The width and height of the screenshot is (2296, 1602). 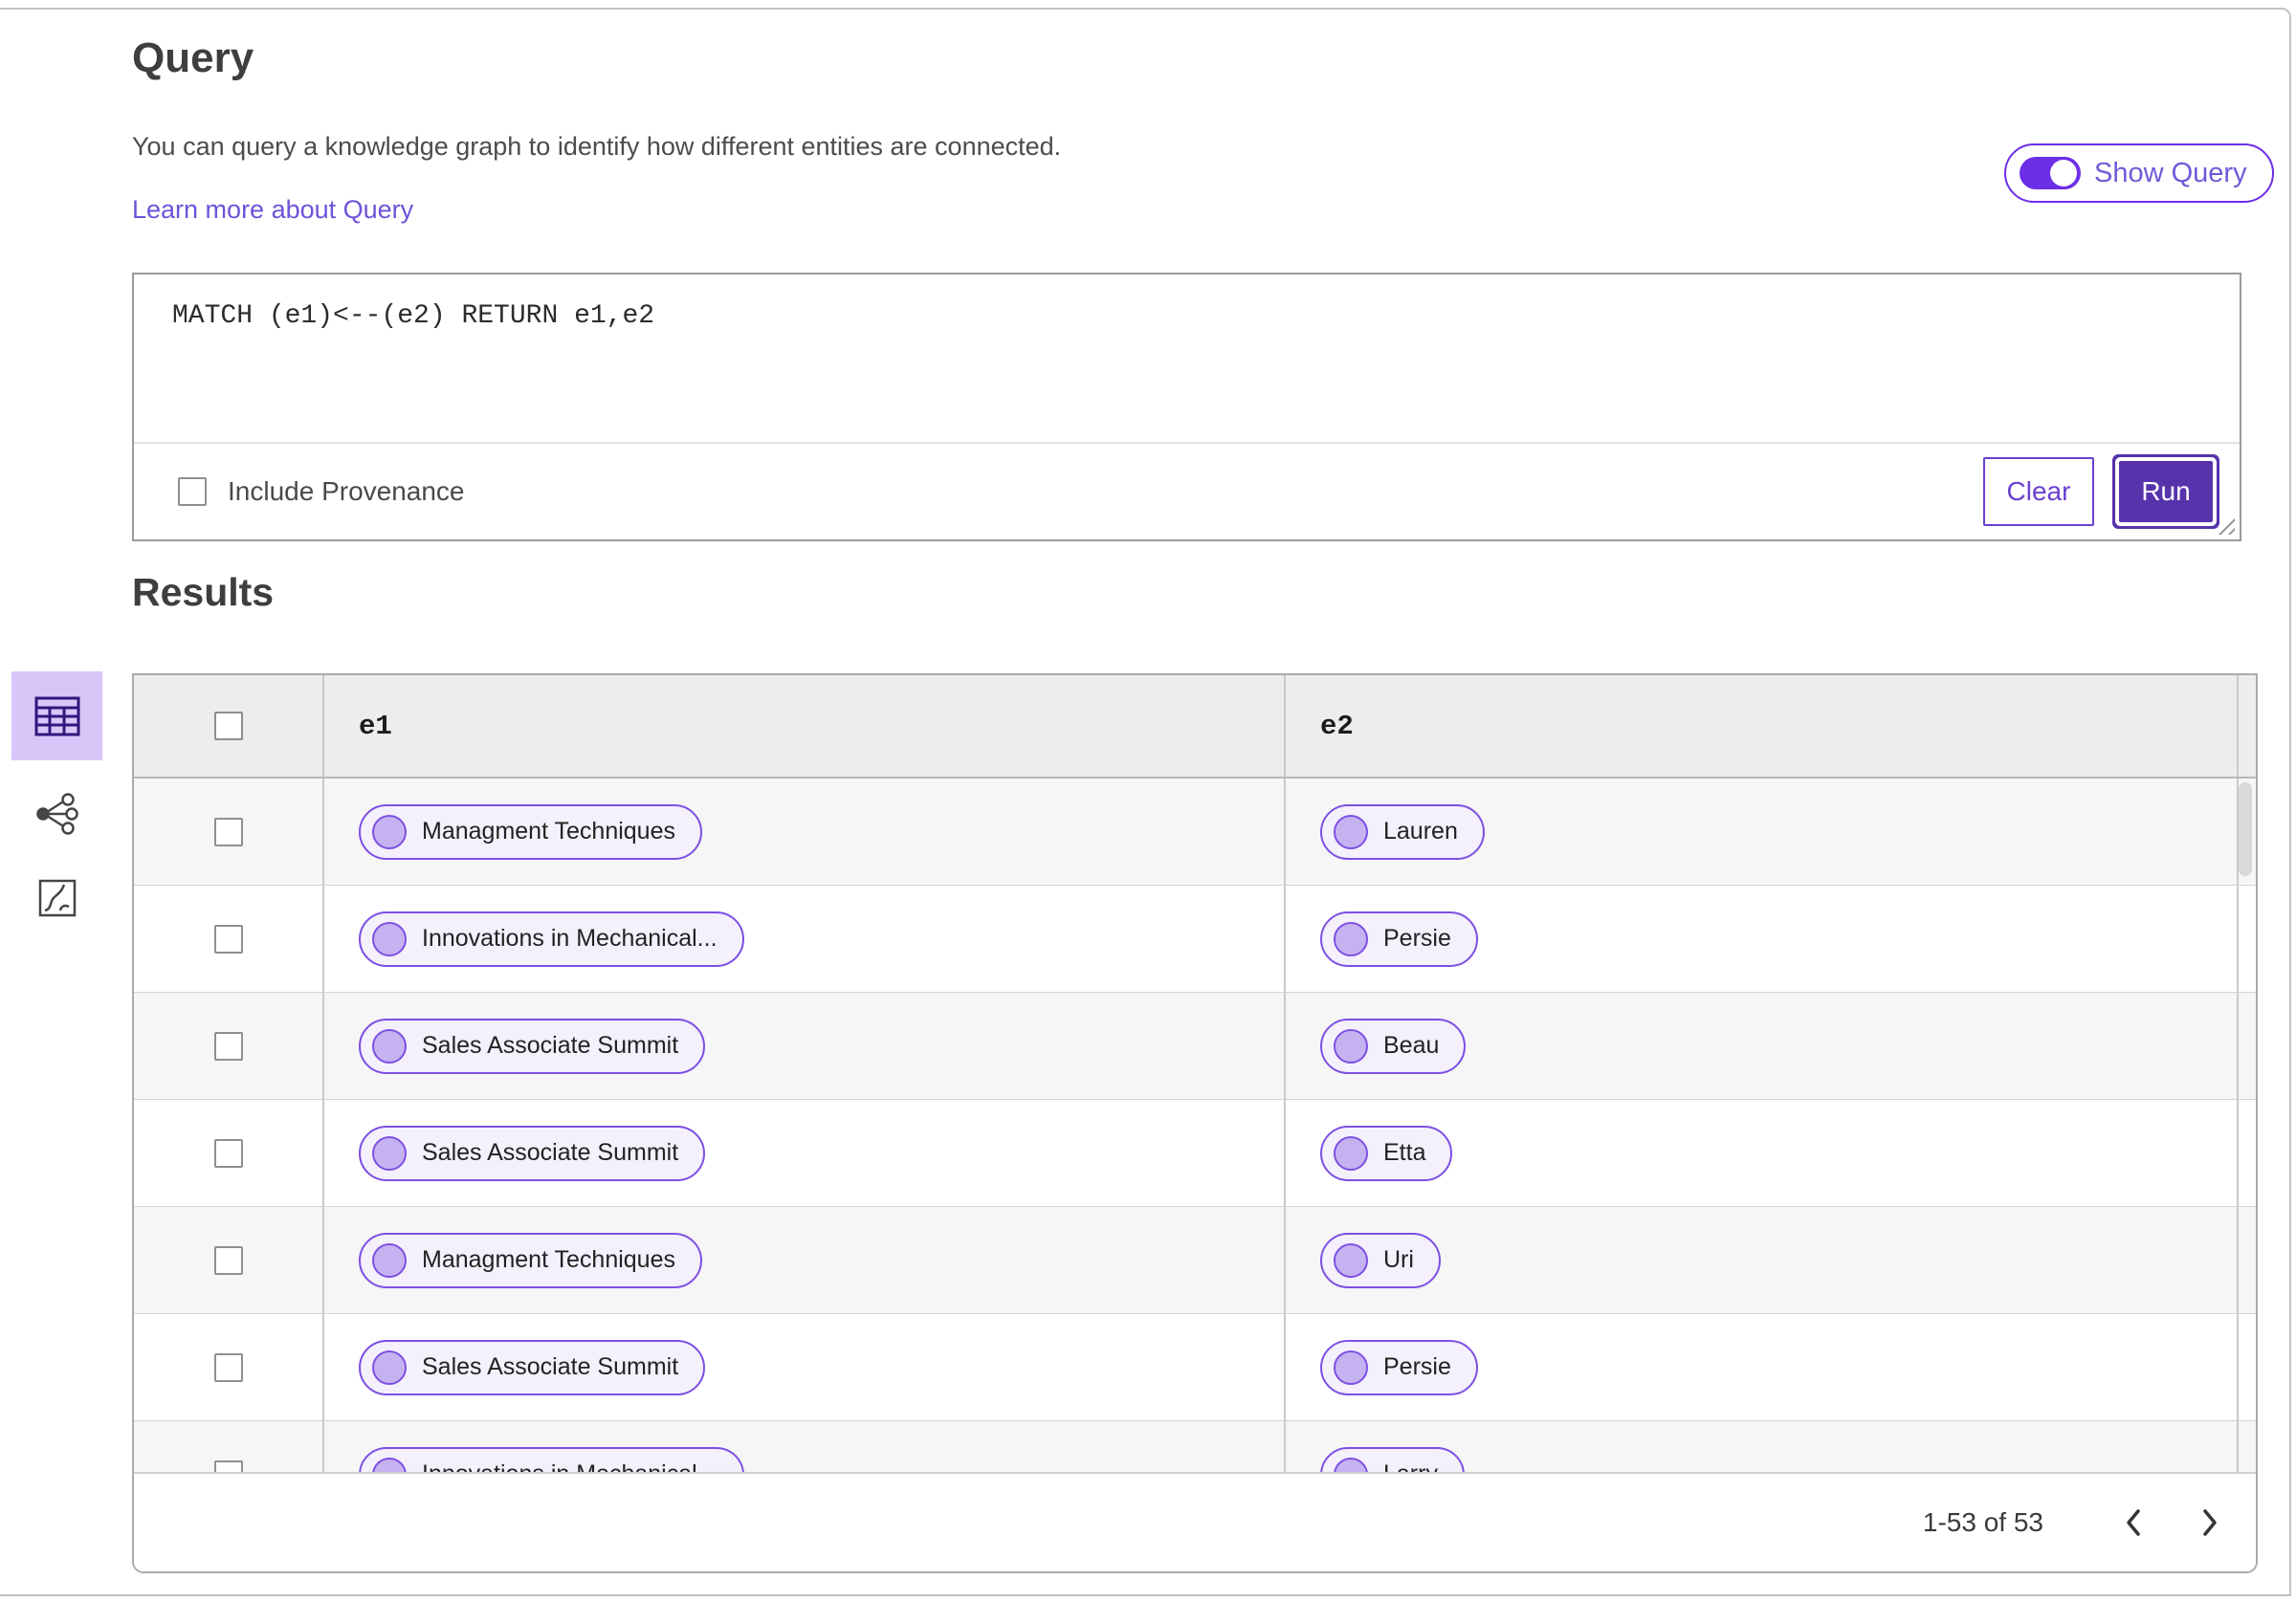 What do you see at coordinates (1195, 1046) in the screenshot?
I see `table-row: Sales Associate Summit Beau` at bounding box center [1195, 1046].